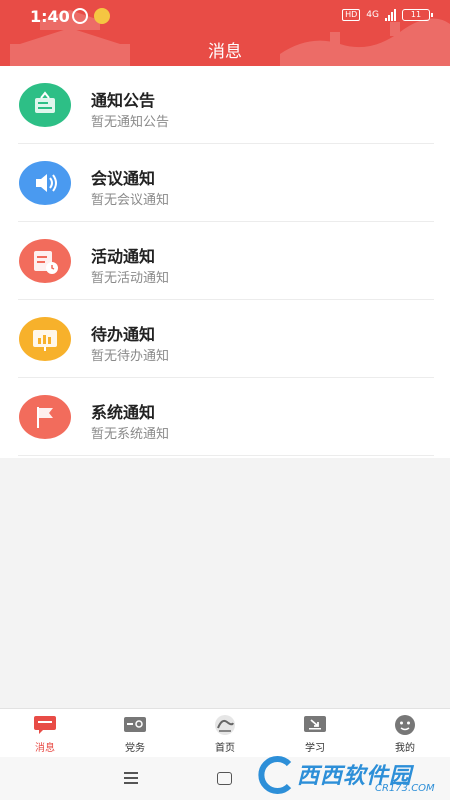 This screenshot has width=450, height=800. I want to click on battery-icon: 11, so click(417, 15).